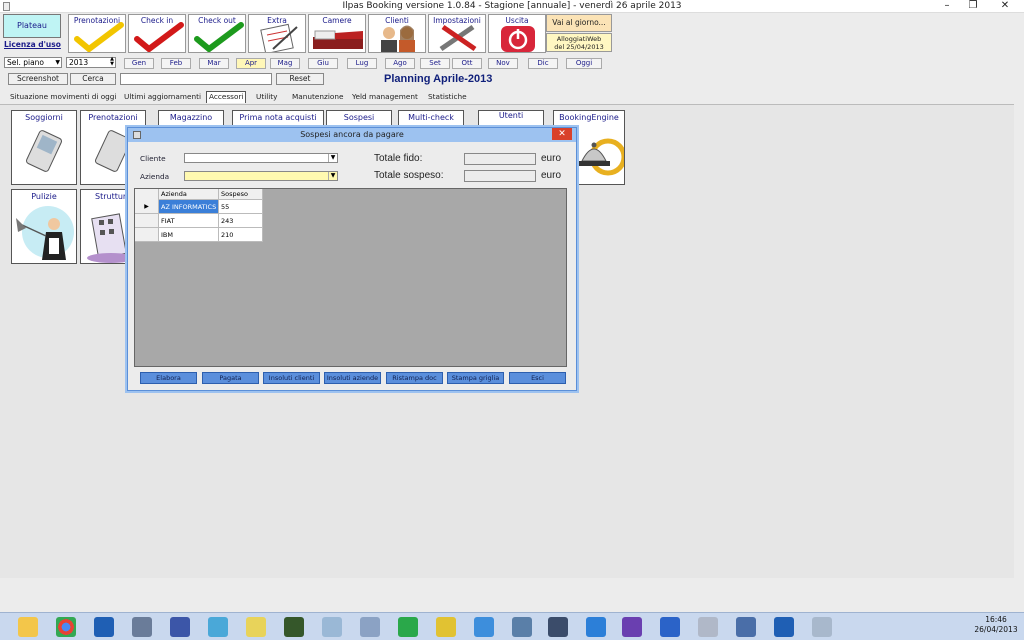 This screenshot has height=640, width=1024. Describe the element at coordinates (44, 226) in the screenshot. I see `tile-pulizie: Pulizie` at that location.